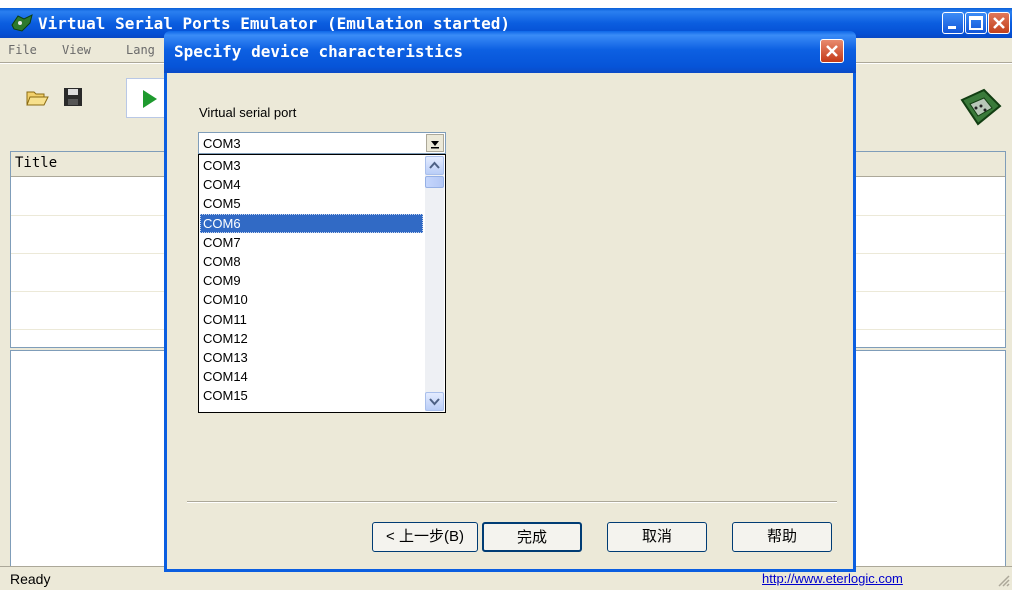 This screenshot has width=1012, height=591. I want to click on dropdown-option: COM14, so click(311, 376).